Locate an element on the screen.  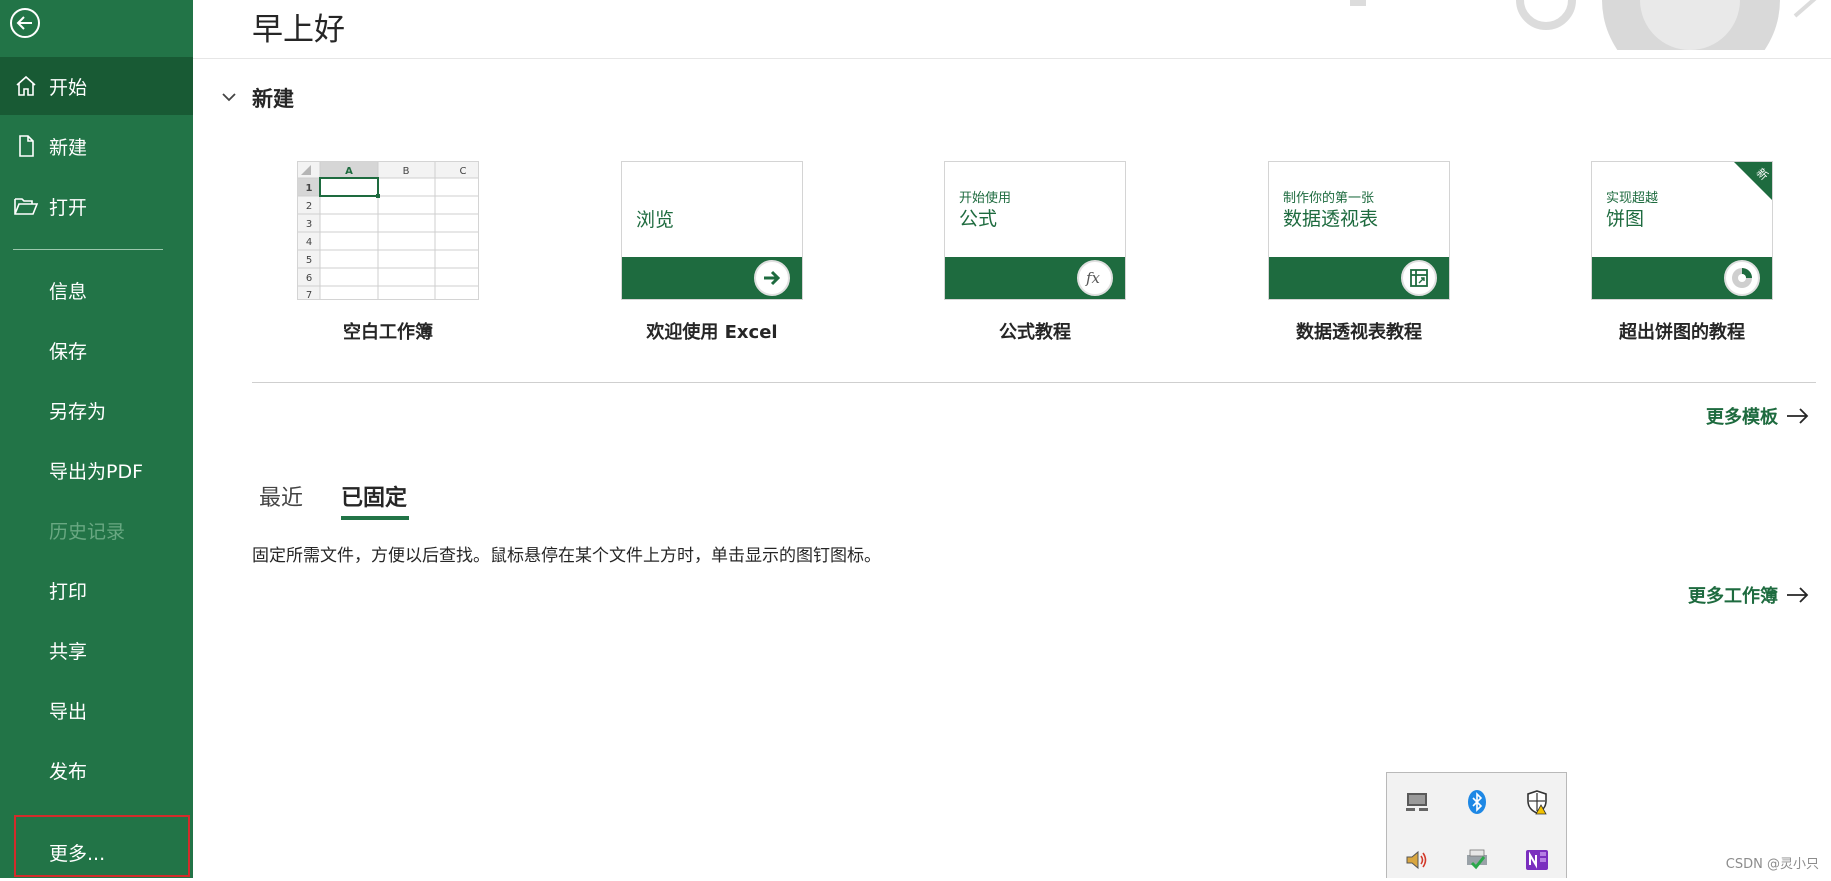
nav-open: 打开 is located at coordinates (96, 206).